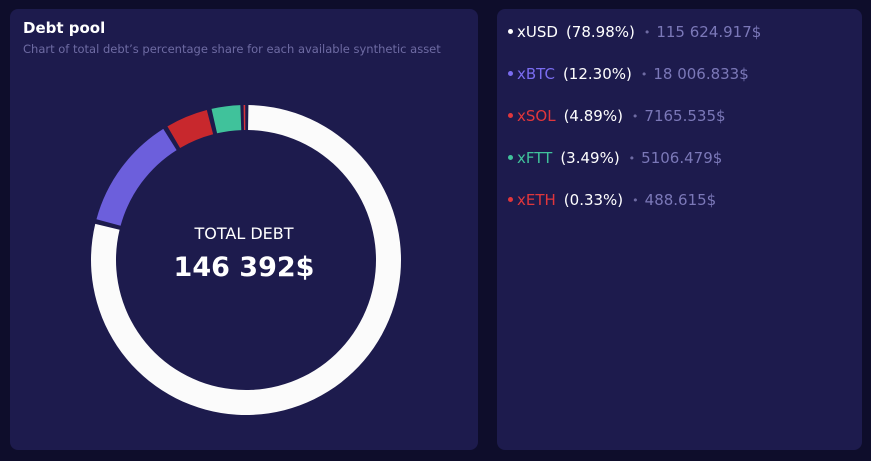  What do you see at coordinates (536, 200) in the screenshot?
I see `asset-name: xETH` at bounding box center [536, 200].